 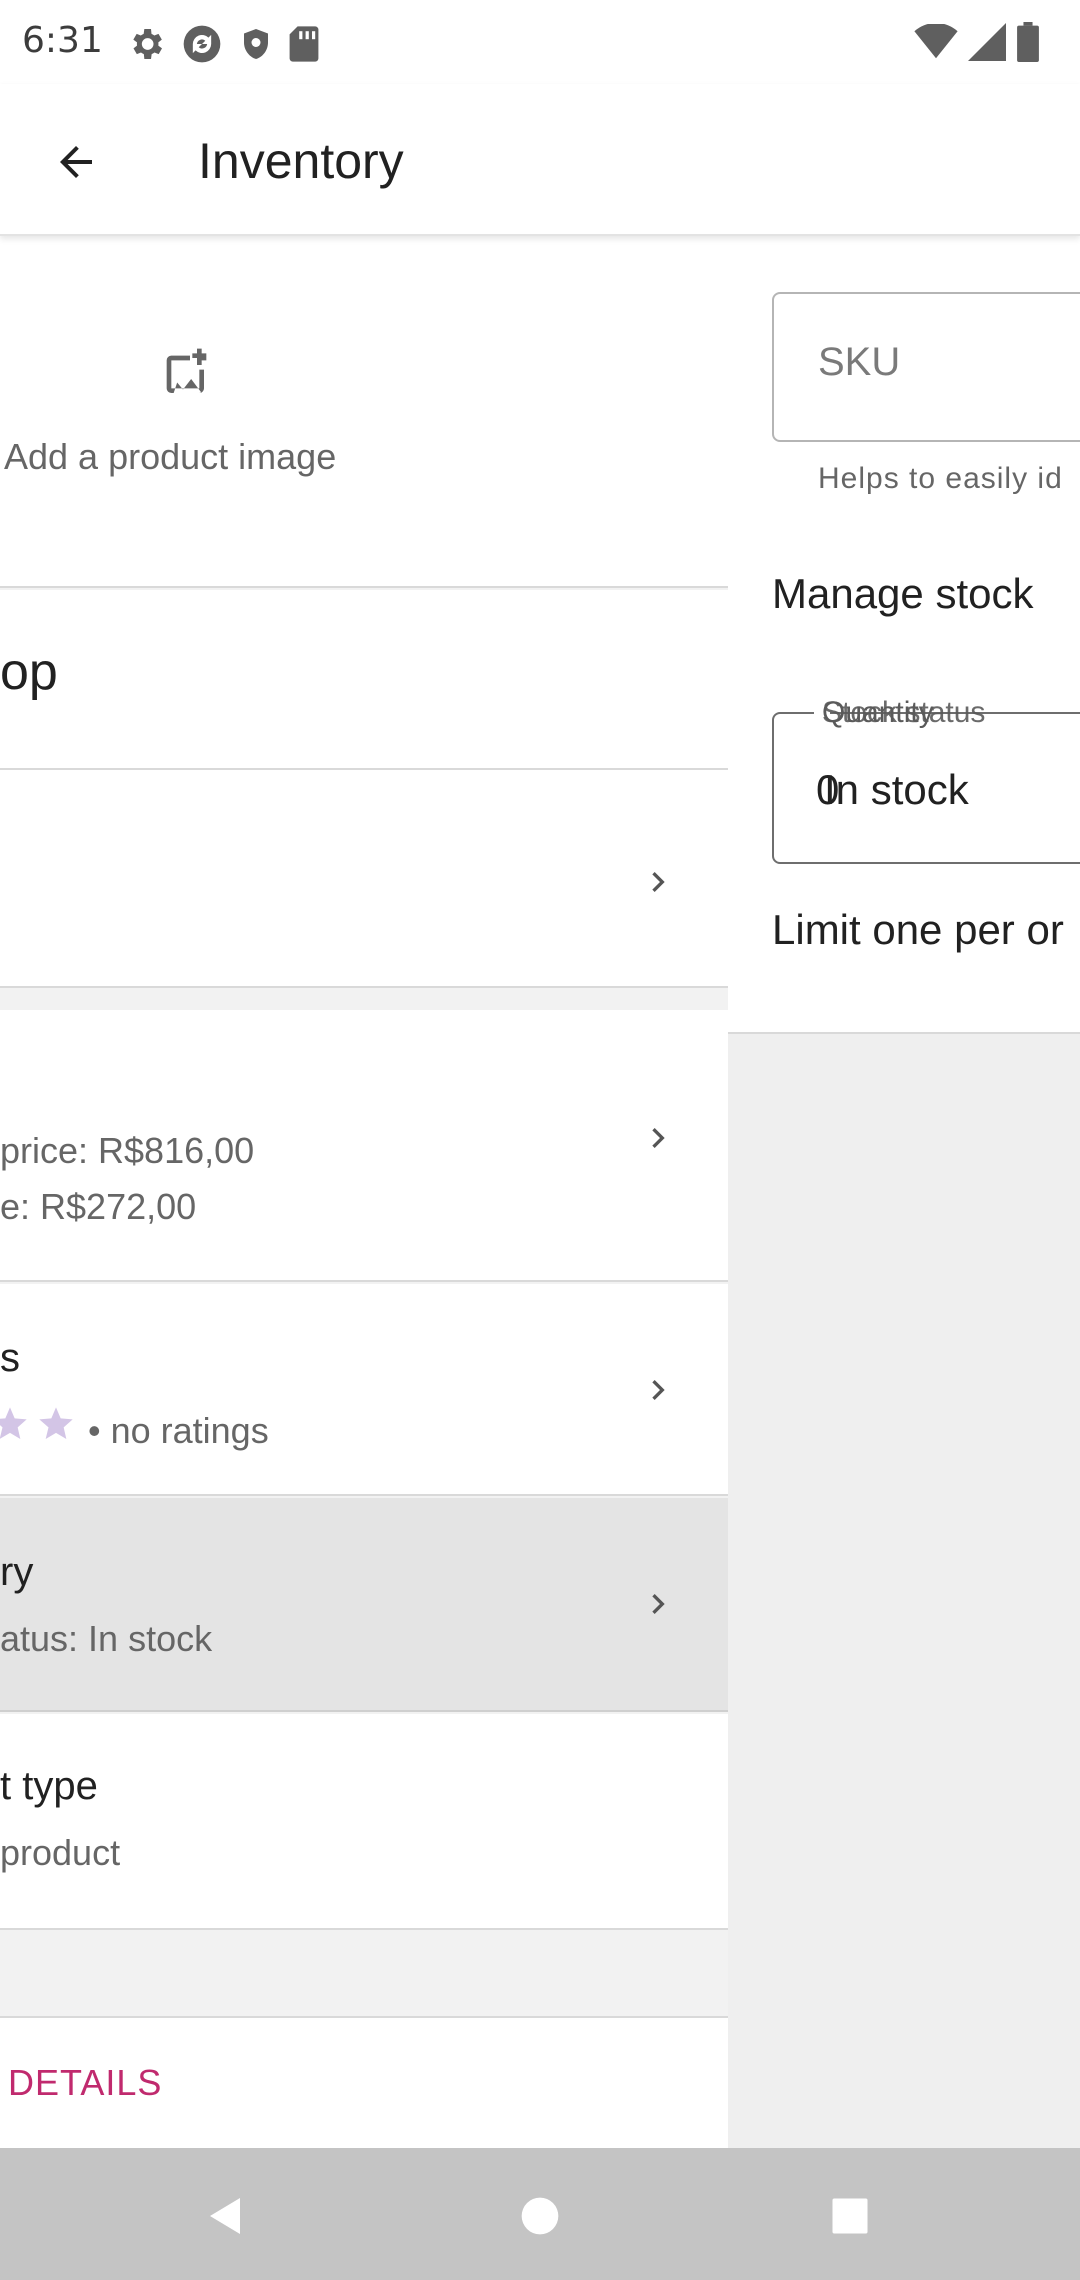 What do you see at coordinates (106, 1638) in the screenshot?
I see `inventory-status: atus: In stock` at bounding box center [106, 1638].